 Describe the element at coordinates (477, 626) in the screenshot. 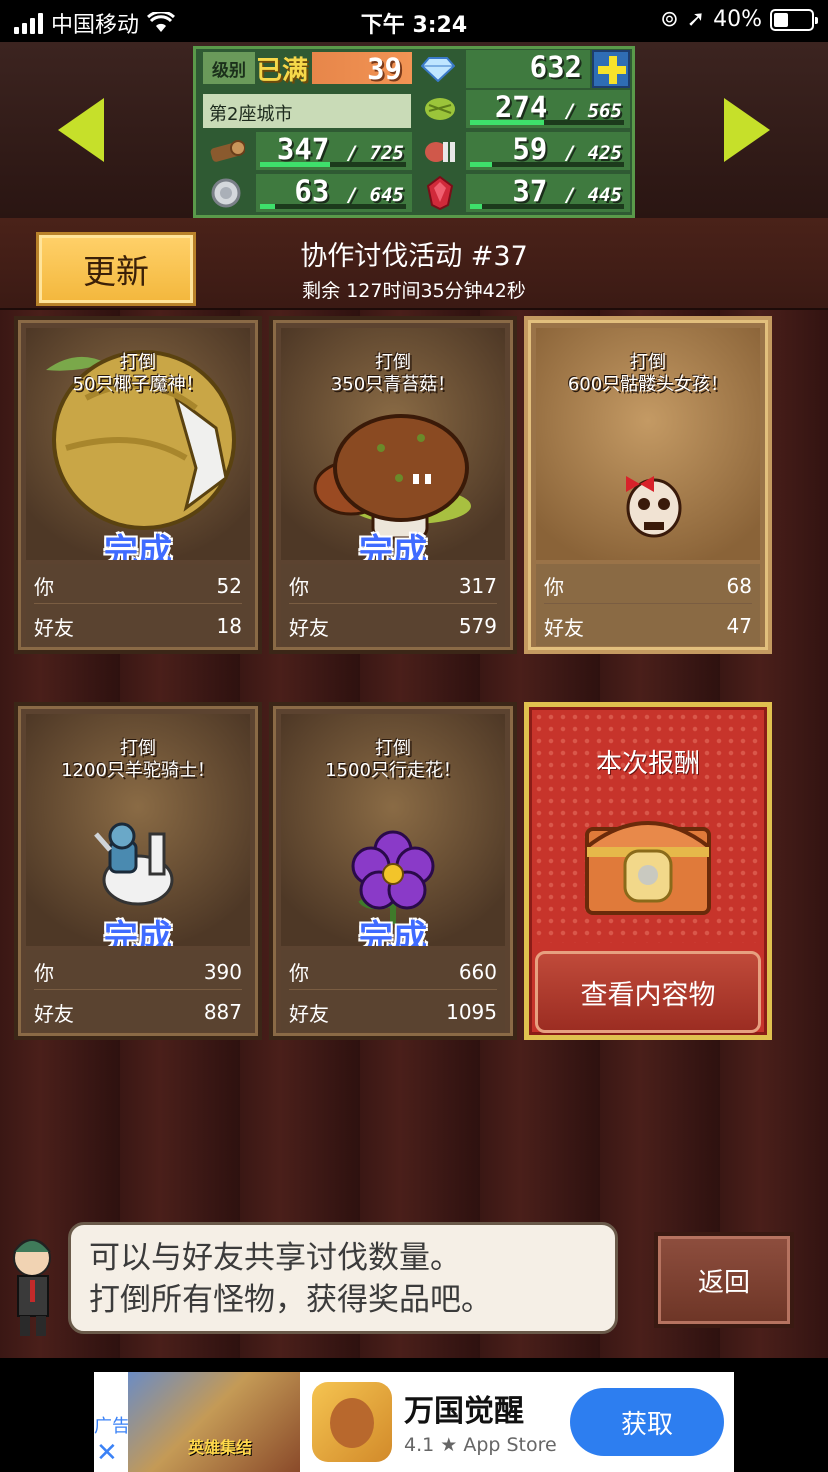

I see `friend-count: 579` at that location.